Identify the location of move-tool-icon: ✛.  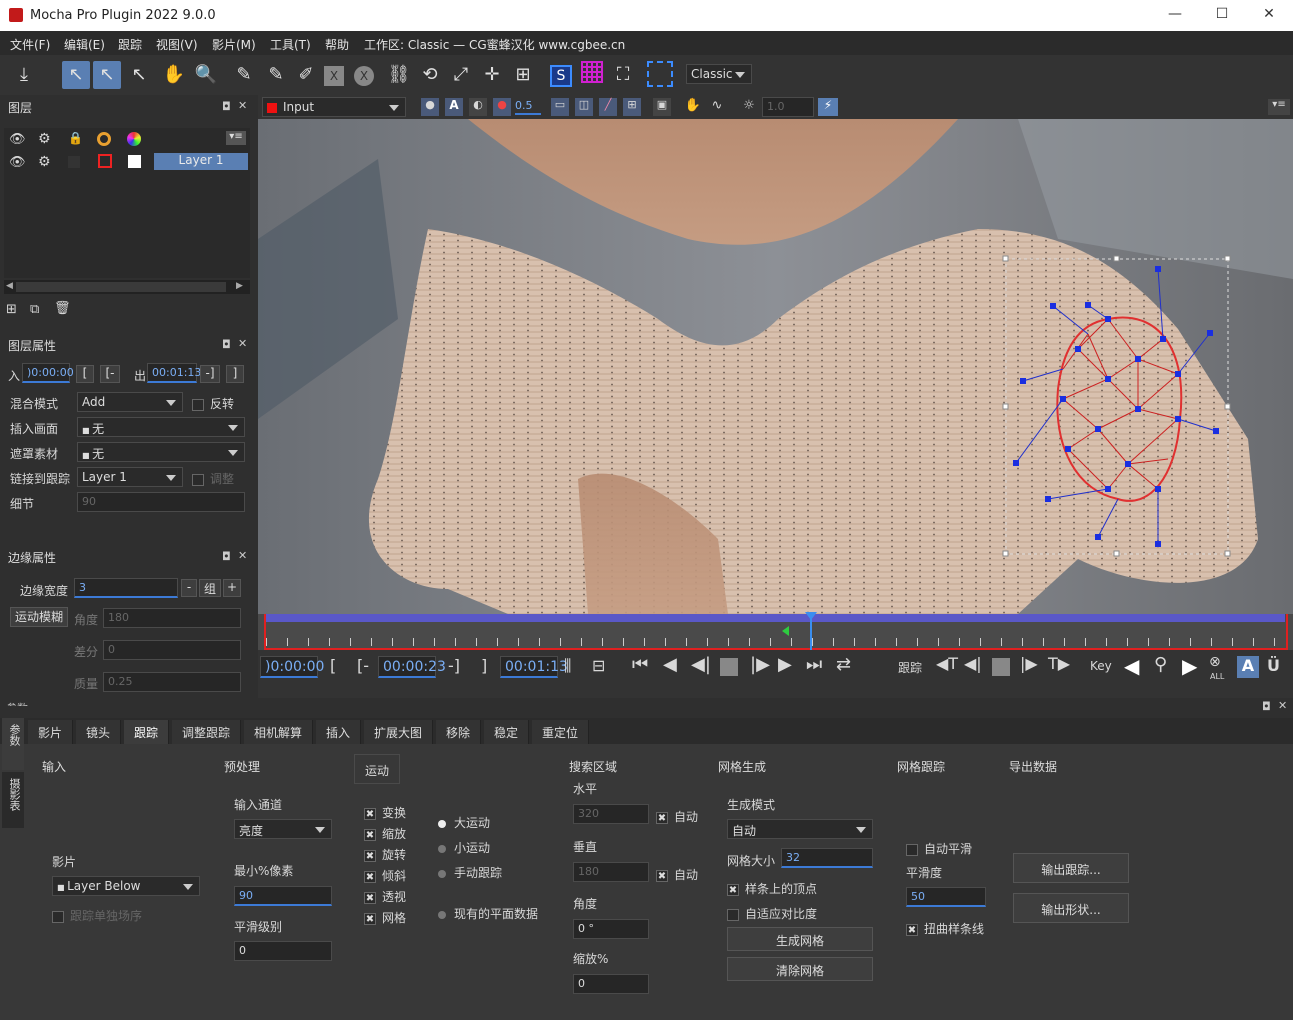
(492, 75).